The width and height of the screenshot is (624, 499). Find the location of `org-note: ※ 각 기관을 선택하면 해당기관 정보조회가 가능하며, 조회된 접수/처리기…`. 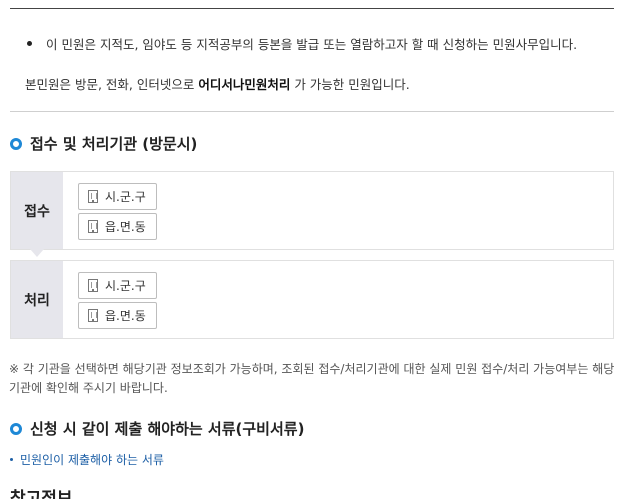

org-note: ※ 각 기관을 선택하면 해당기관 정보조회가 가능하며, 조회된 접수/처리기… is located at coordinates (312, 378).